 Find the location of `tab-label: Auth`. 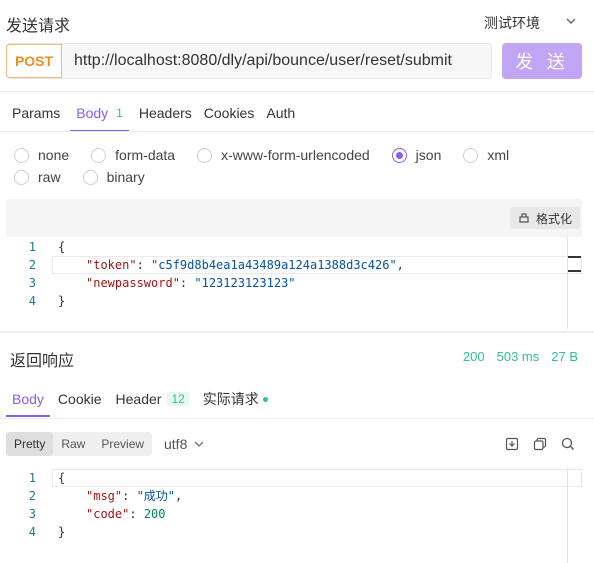

tab-label: Auth is located at coordinates (281, 113).